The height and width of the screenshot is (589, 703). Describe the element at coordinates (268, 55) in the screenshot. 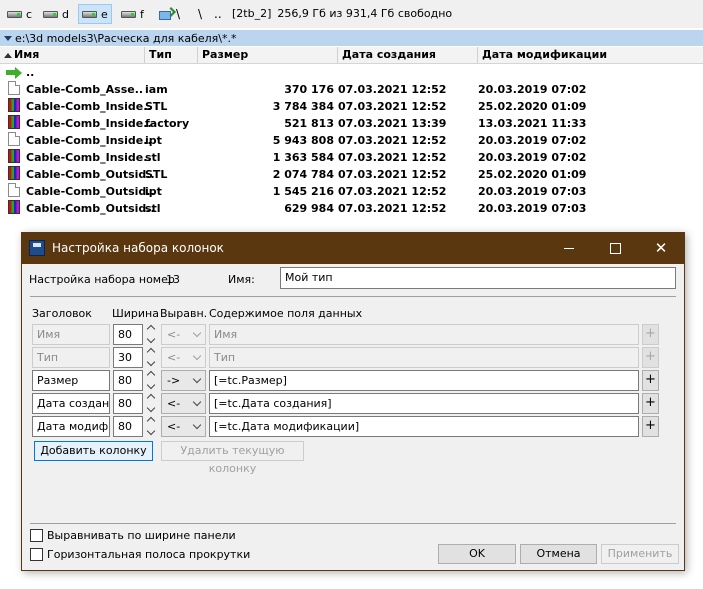

I see `column-header-size: Размер` at that location.